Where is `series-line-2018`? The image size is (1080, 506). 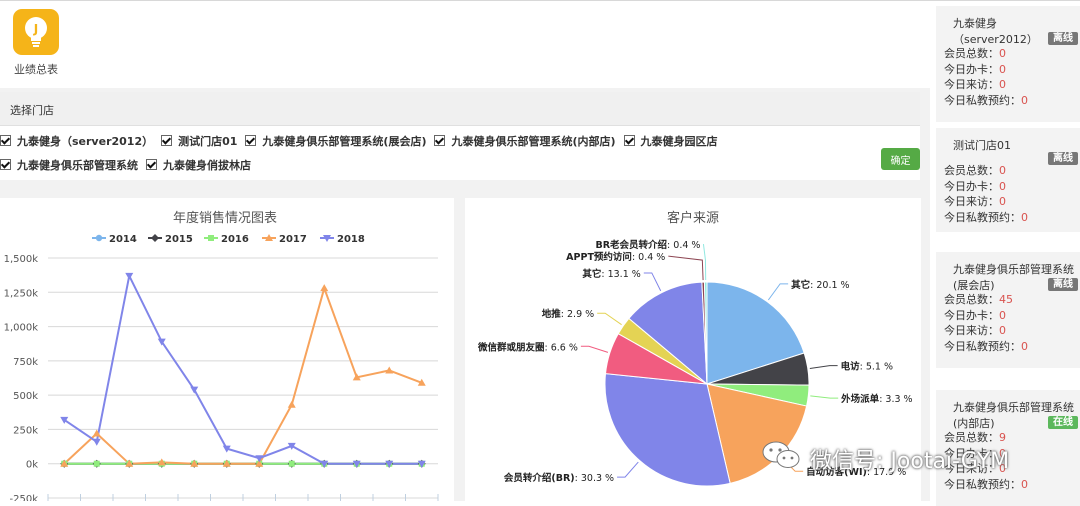
series-line-2018 is located at coordinates (242, 368).